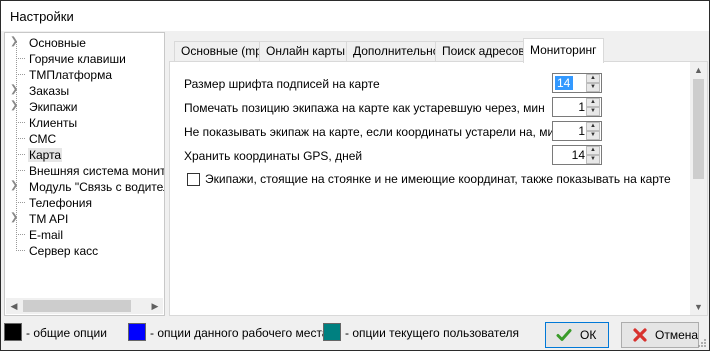  Describe the element at coordinates (13, 332) in the screenshot. I see `legend-swatch-black` at that location.